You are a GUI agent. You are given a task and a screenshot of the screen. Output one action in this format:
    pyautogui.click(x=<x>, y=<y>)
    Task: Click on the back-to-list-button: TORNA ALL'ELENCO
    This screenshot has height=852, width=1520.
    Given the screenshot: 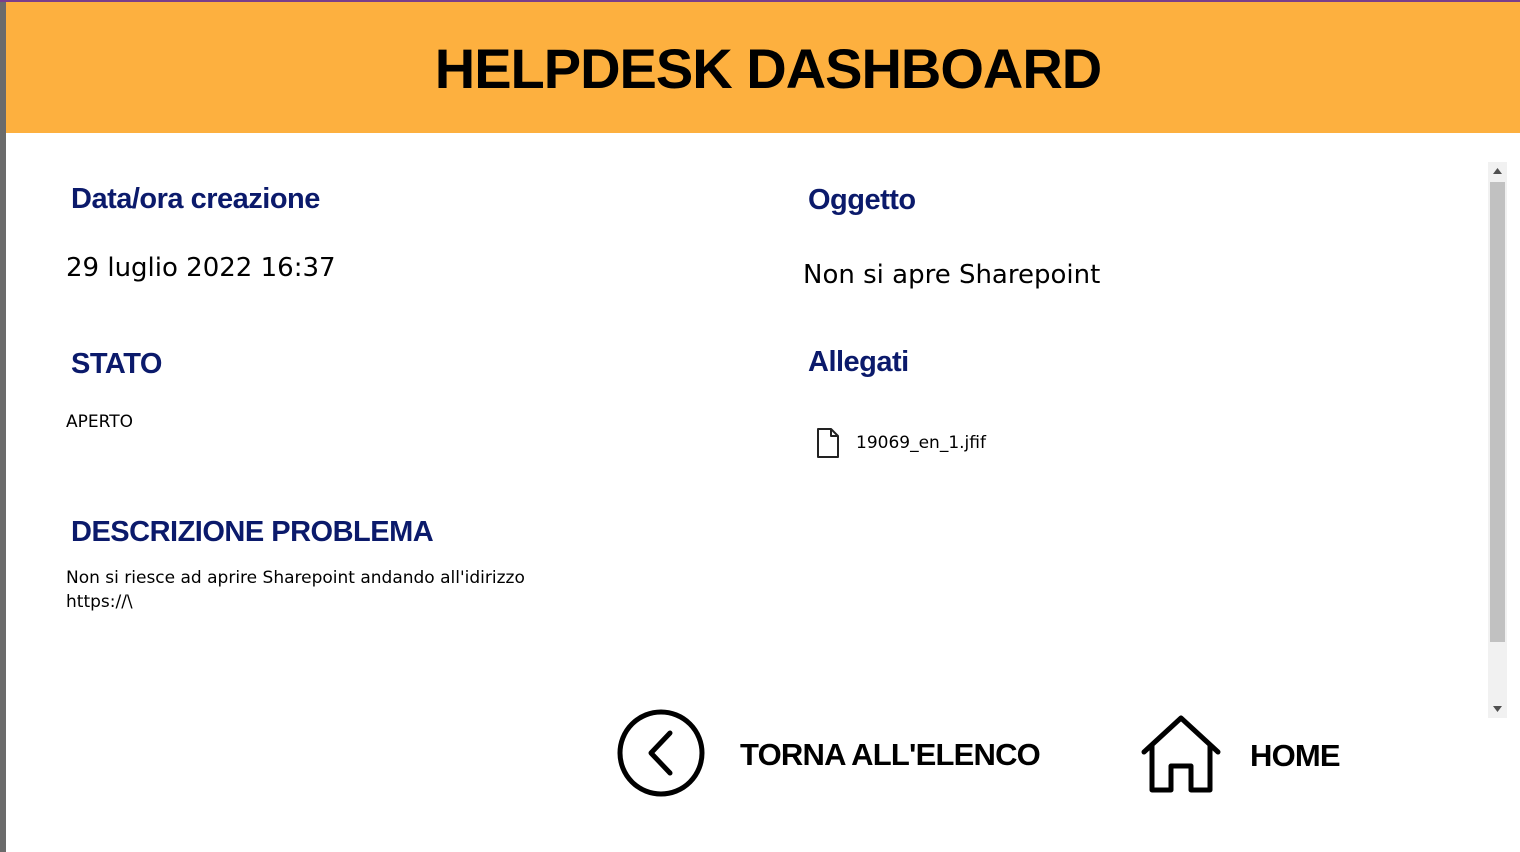 What is the action you would take?
    pyautogui.click(x=828, y=755)
    